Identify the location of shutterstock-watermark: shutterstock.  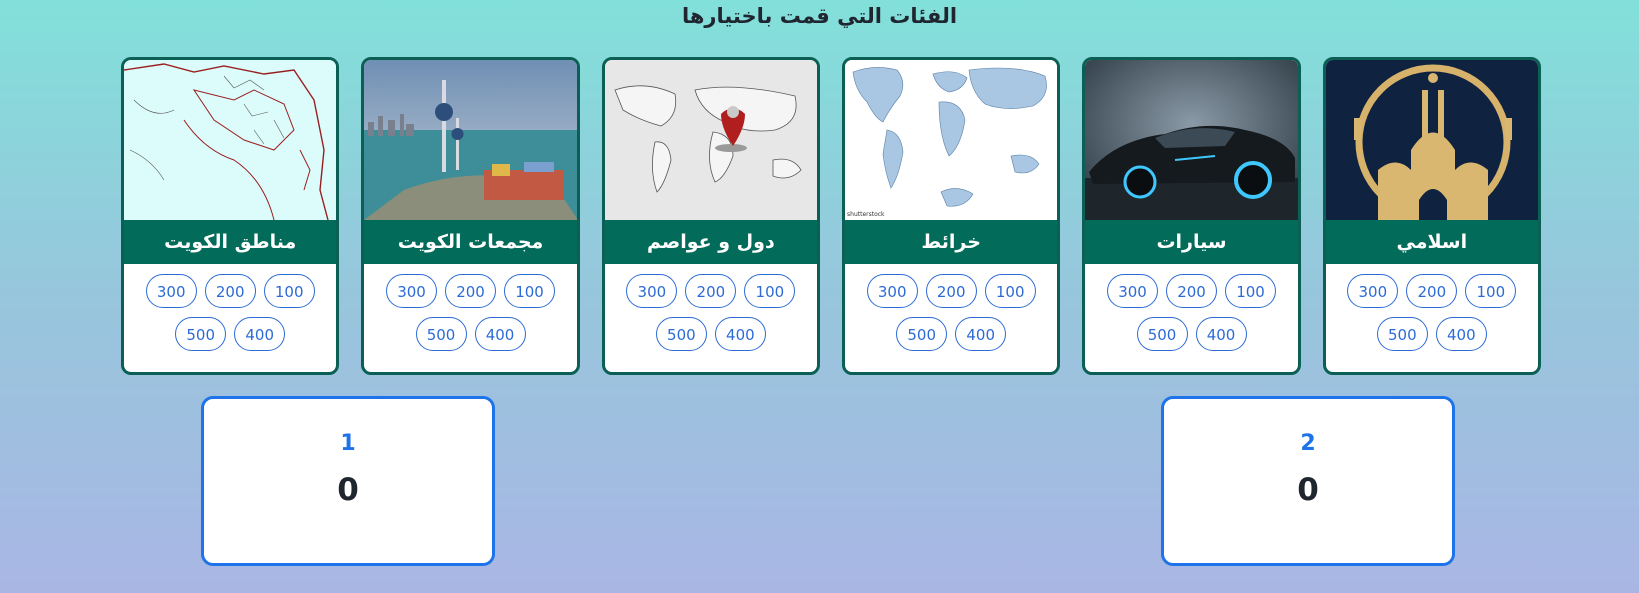
(866, 214).